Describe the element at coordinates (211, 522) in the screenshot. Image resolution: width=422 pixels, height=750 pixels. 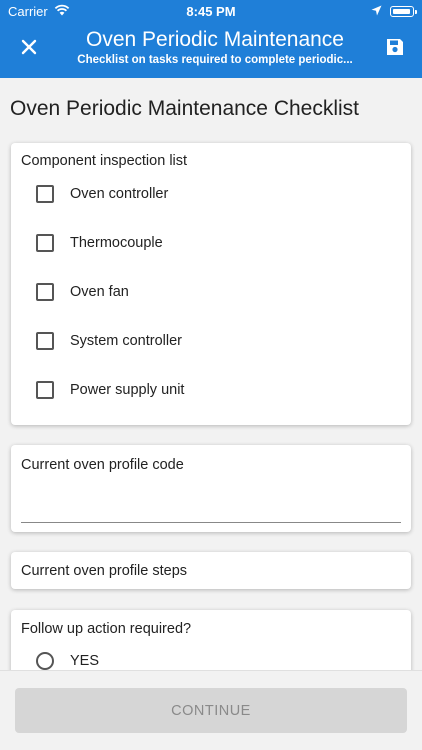
I see `input-underline` at that location.